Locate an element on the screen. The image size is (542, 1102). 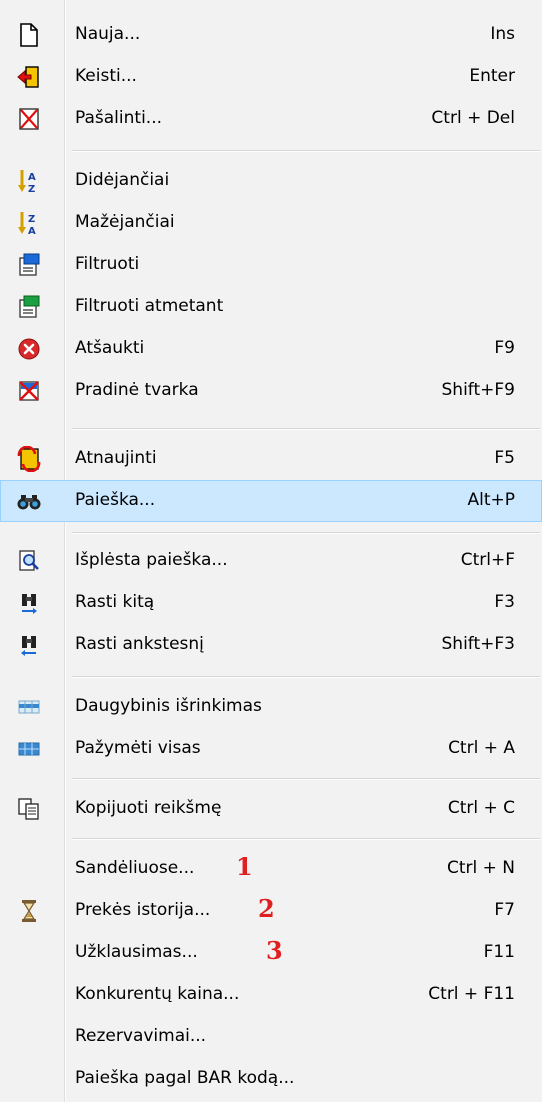
menu-item-shortcut: F3 is located at coordinates (504, 602).